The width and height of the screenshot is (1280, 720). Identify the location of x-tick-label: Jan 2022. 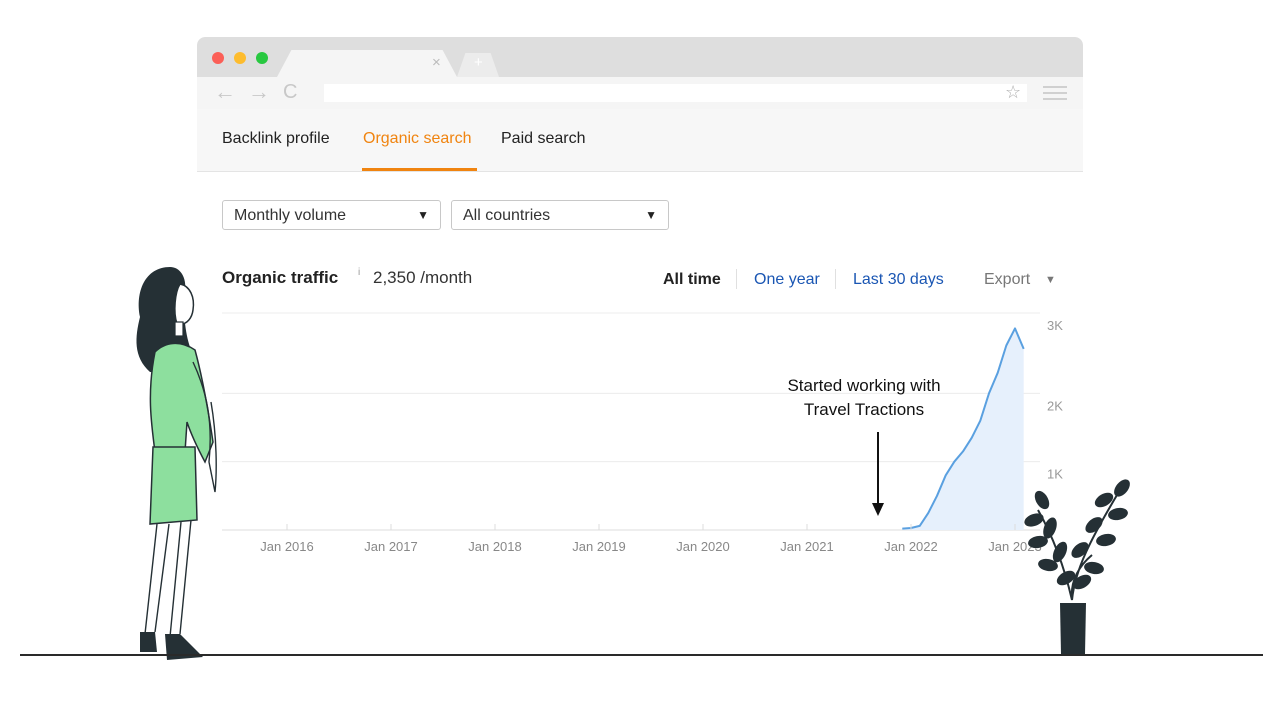
(911, 546).